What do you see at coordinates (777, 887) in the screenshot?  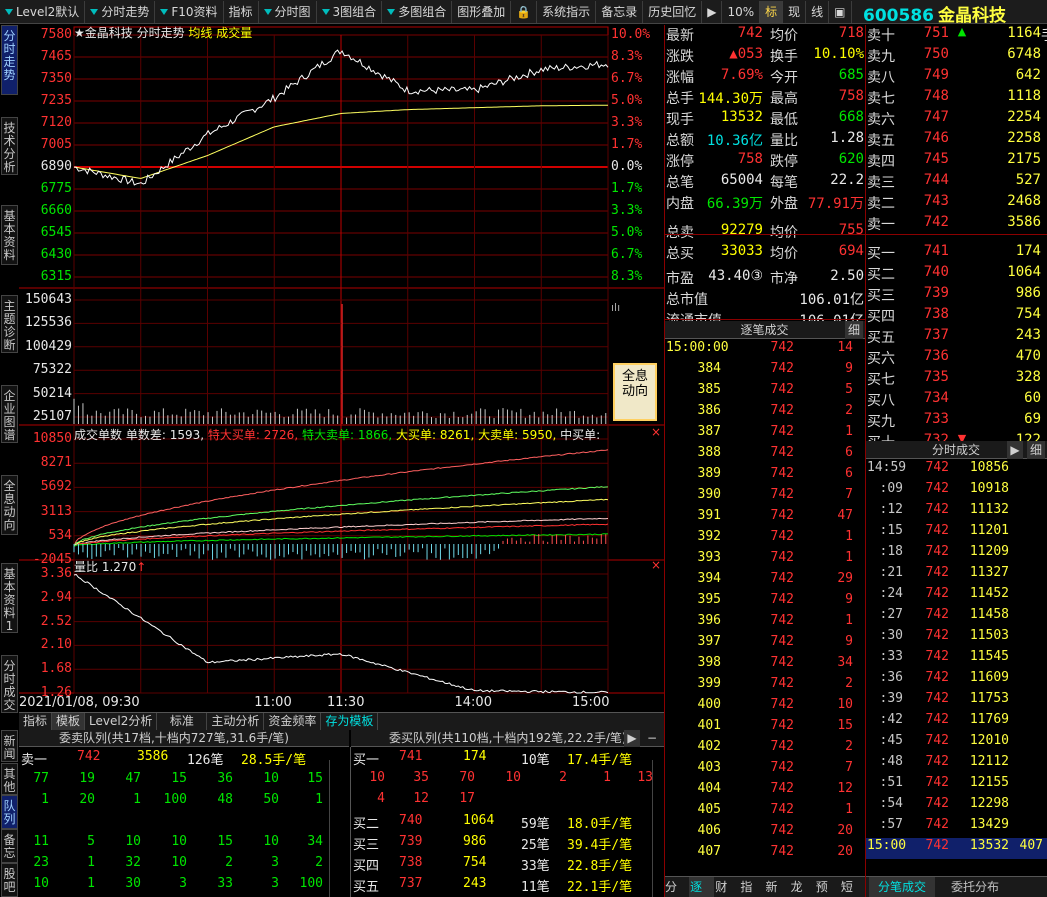 I see `tick-tab: 新闻` at bounding box center [777, 887].